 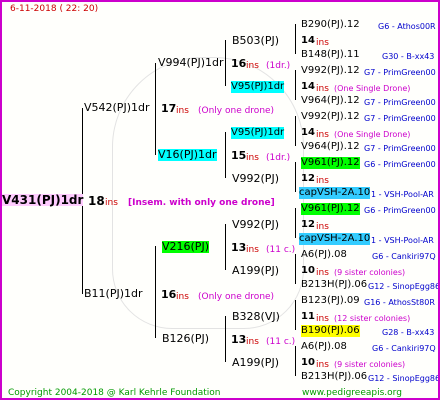 What do you see at coordinates (255, 41) in the screenshot?
I see `l3-queen: B503(PJ)` at bounding box center [255, 41].